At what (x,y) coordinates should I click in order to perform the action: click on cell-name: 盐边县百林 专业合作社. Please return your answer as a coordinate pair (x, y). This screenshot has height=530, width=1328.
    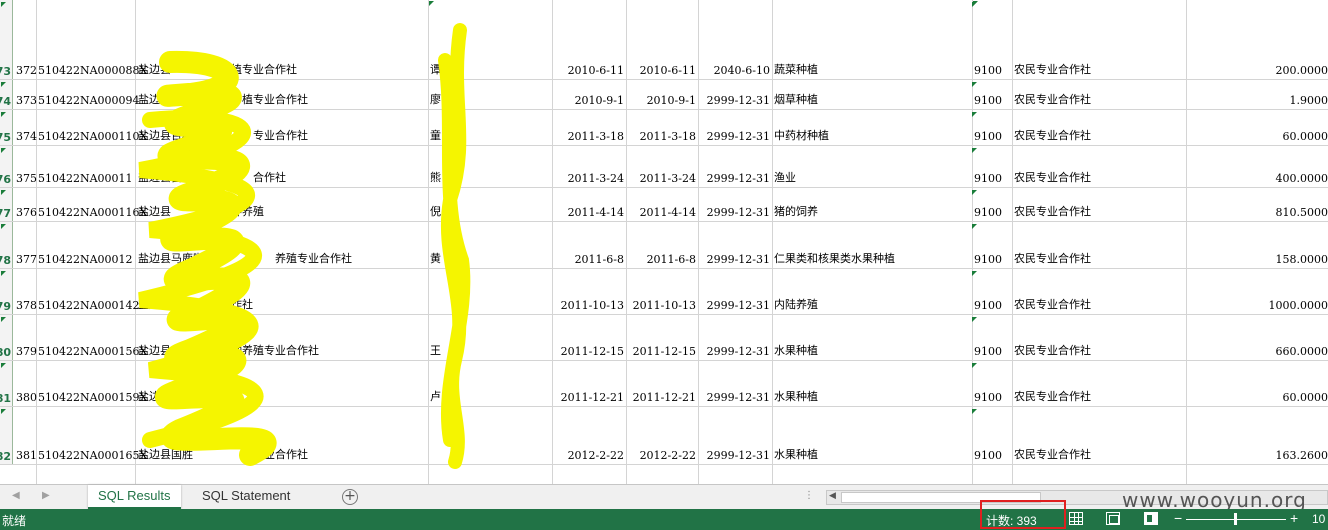
    Looking at the image, I should click on (283, 135).